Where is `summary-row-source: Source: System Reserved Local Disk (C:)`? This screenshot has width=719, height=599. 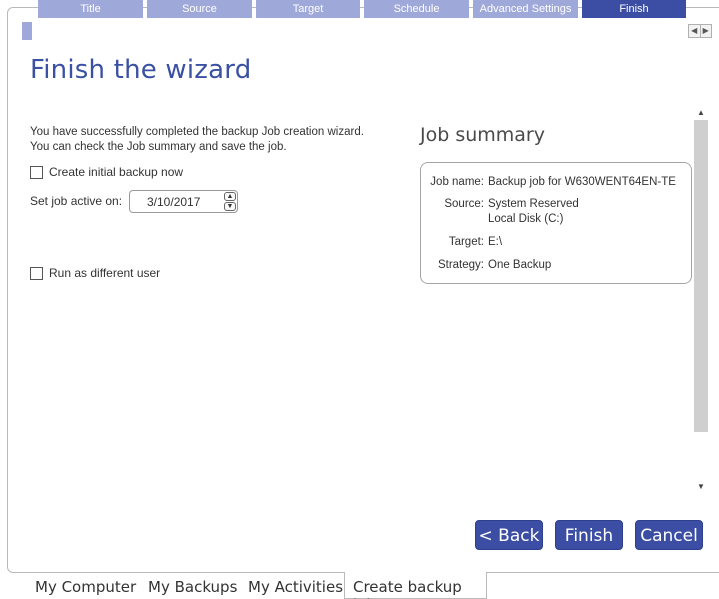 summary-row-source: Source: System Reserved Local Disk (C:) is located at coordinates (500, 212).